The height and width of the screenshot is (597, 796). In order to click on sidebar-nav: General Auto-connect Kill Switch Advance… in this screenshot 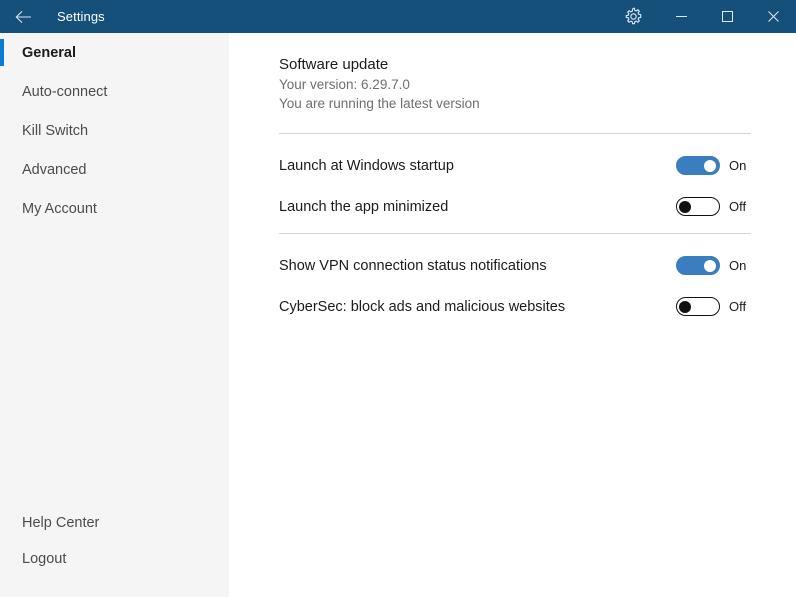, I will do `click(114, 130)`.